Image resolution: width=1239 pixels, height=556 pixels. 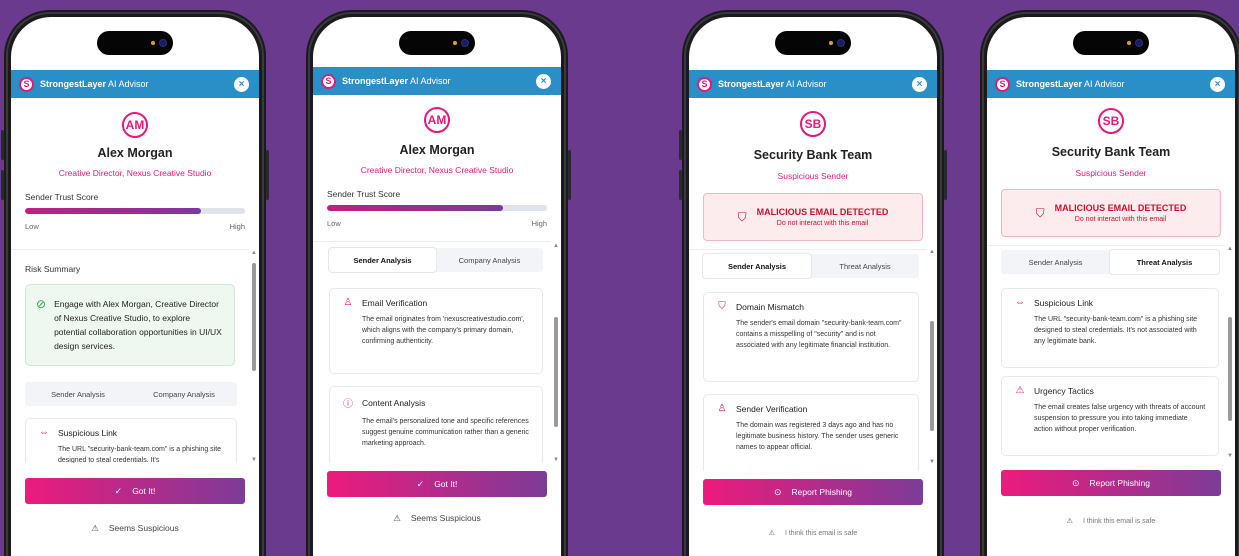 I want to click on avatar: SB, so click(x=1111, y=121).